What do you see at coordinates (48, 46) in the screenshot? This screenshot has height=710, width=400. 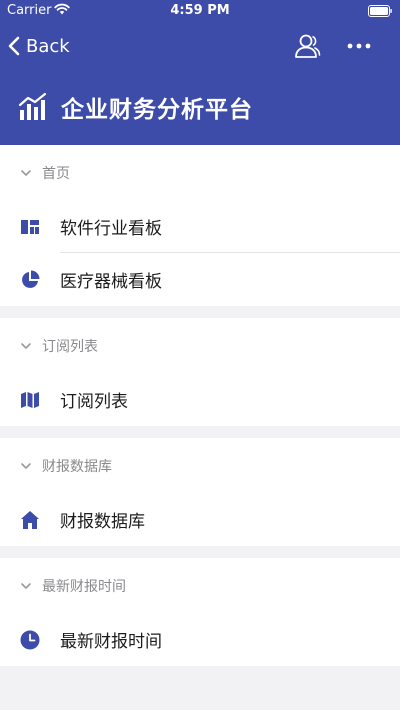 I see `back-label: Back` at bounding box center [48, 46].